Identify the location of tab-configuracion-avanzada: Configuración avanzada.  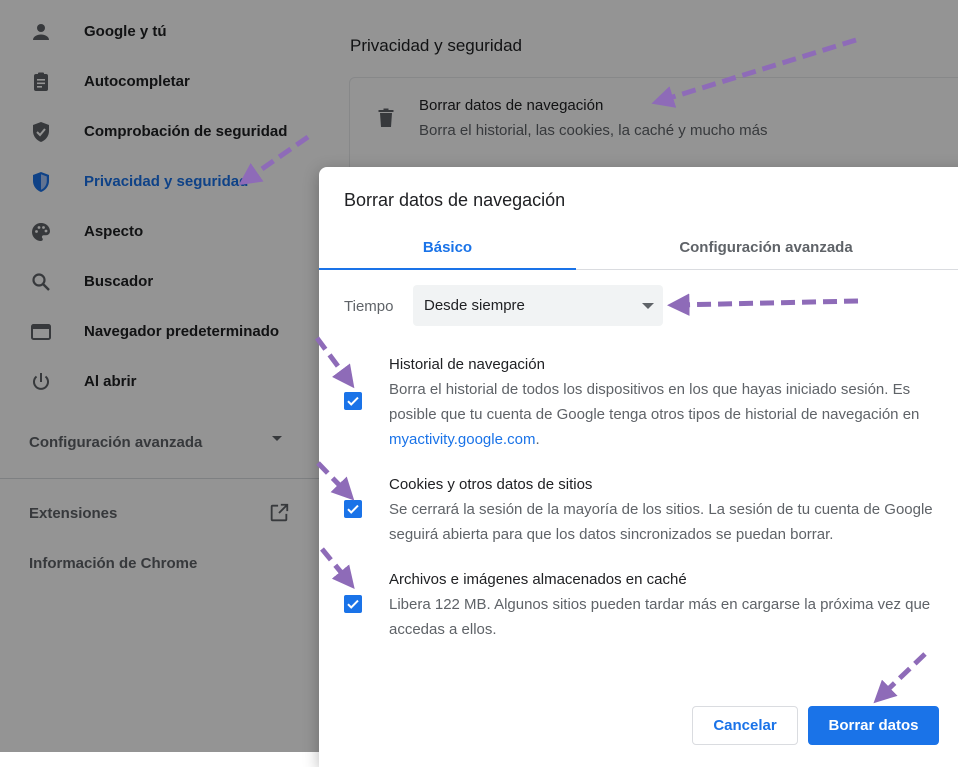
(766, 247).